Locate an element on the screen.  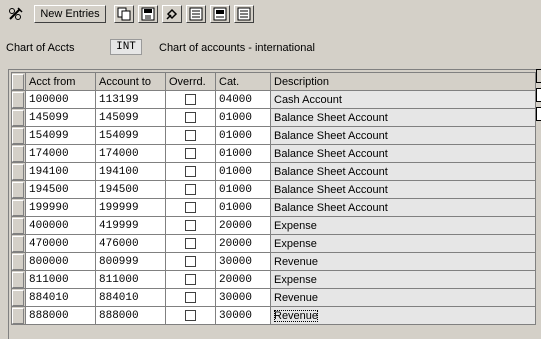
category-cell: 04000 is located at coordinates (243, 99).